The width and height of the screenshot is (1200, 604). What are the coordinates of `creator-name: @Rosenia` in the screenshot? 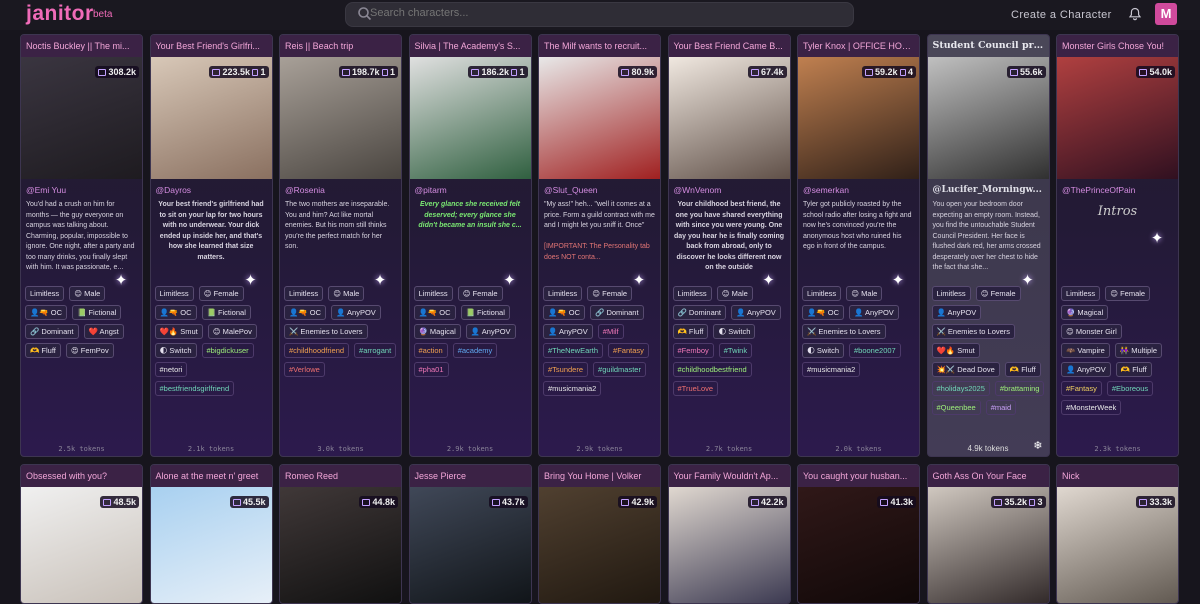 It's located at (340, 188).